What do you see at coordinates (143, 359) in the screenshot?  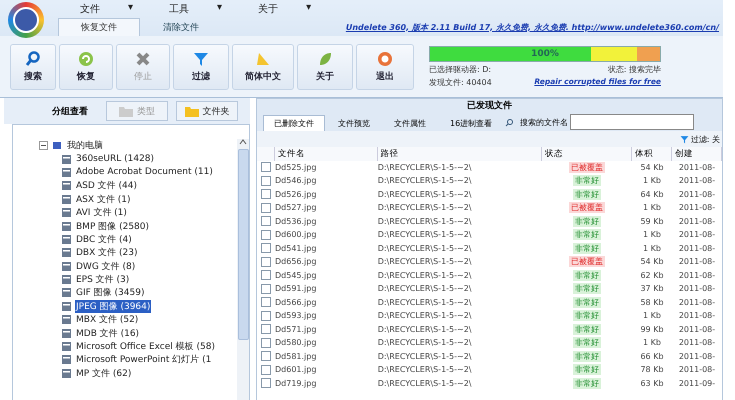 I see `tree-item: Microsoft PowerPoint 幻灯片 (1` at bounding box center [143, 359].